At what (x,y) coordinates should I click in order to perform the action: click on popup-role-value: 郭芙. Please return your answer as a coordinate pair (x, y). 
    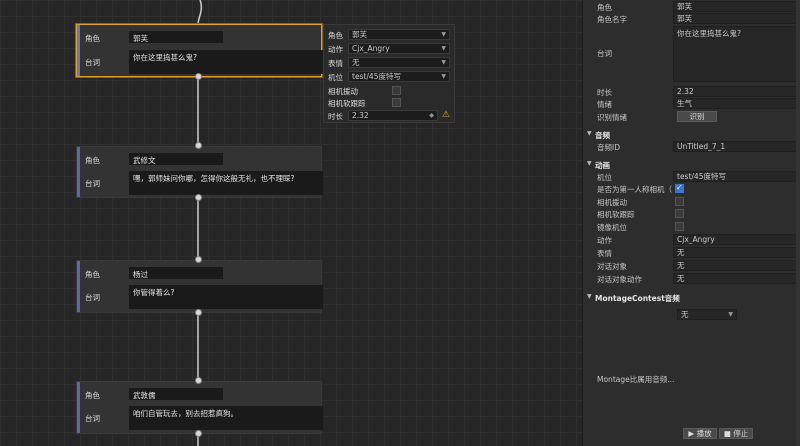
    Looking at the image, I should click on (359, 34).